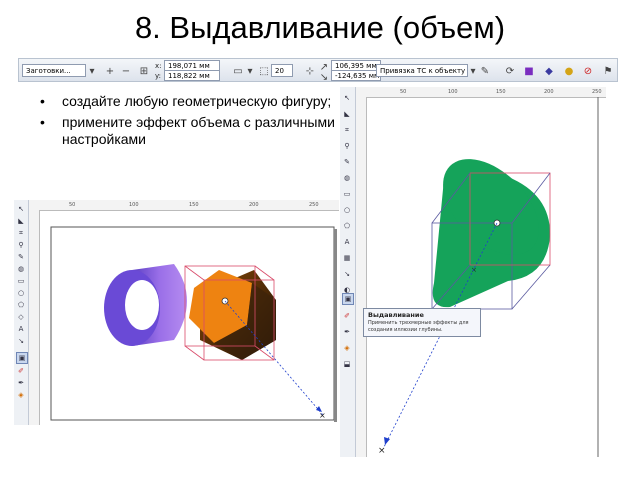  I want to click on copy-properties-icon: ✎, so click(485, 71).